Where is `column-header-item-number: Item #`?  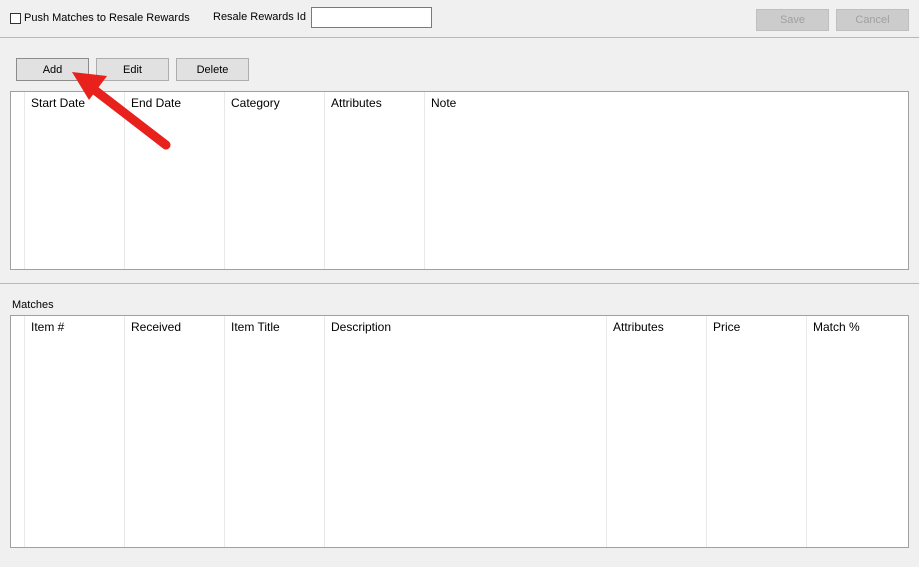 column-header-item-number: Item # is located at coordinates (47, 327).